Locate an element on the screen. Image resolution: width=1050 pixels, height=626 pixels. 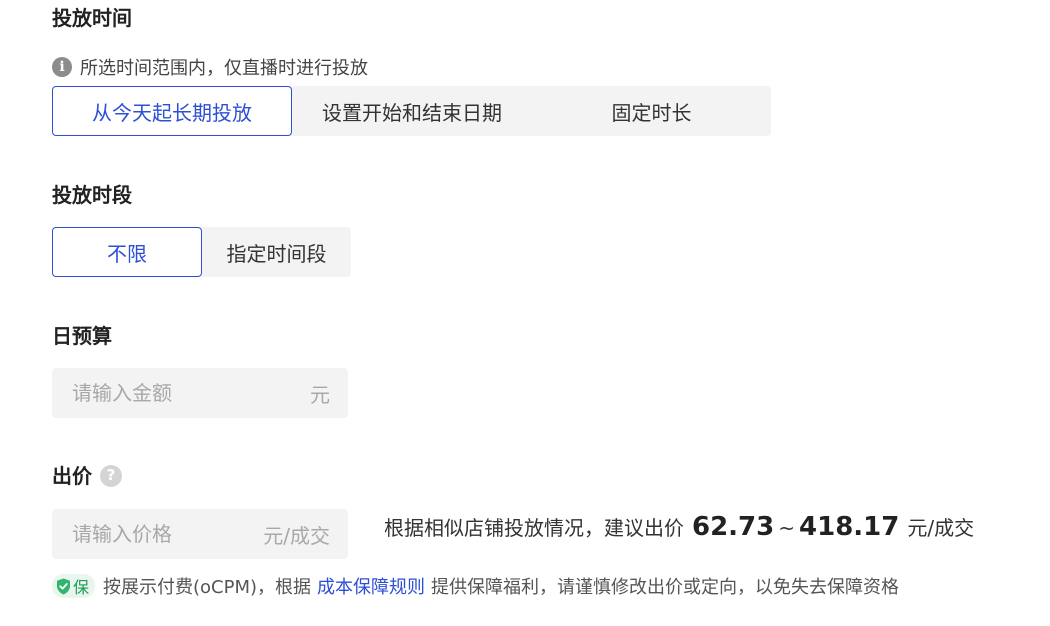
bid-suggestion: 根据相似店铺投放情况，建议出价 62.73 ~ 418.17 元/成交 is located at coordinates (679, 527).